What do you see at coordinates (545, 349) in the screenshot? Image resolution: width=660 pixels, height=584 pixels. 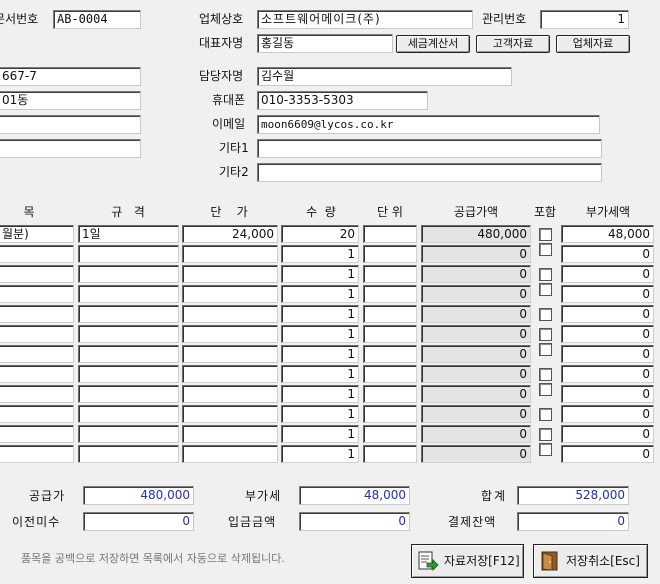 I see `row-7-include-checkbox` at bounding box center [545, 349].